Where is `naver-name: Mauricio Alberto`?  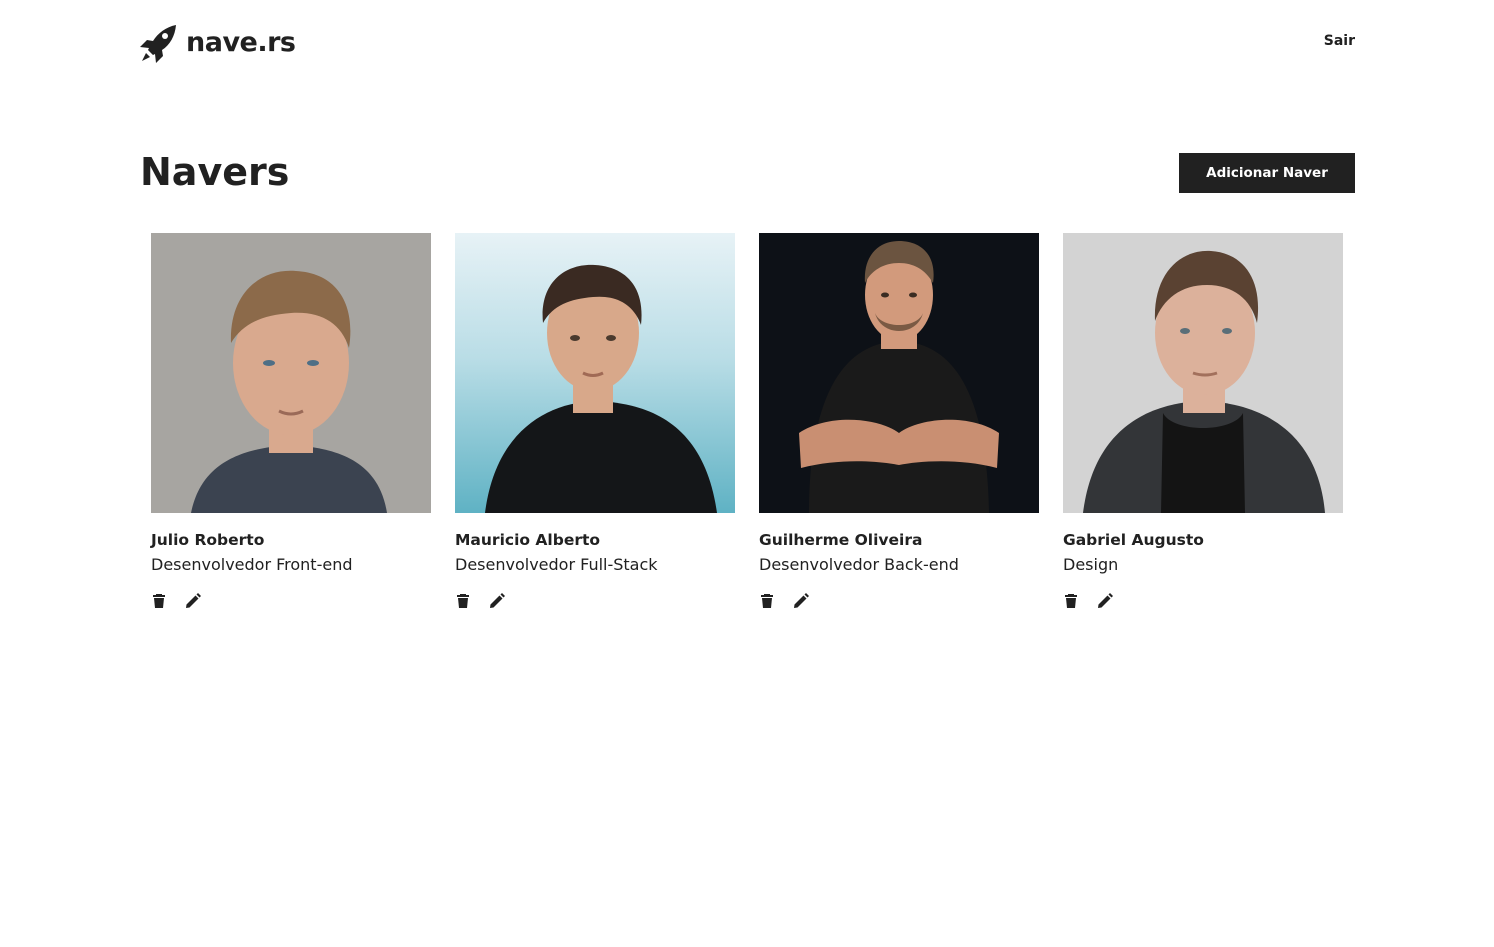 naver-name: Mauricio Alberto is located at coordinates (528, 540).